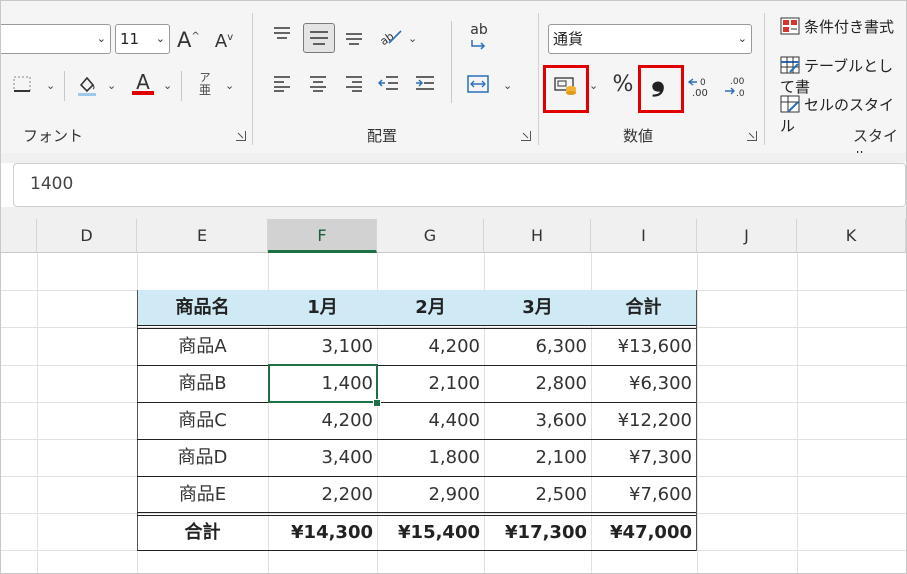 The height and width of the screenshot is (574, 907). What do you see at coordinates (851, 236) in the screenshot?
I see `column-header-k: K` at bounding box center [851, 236].